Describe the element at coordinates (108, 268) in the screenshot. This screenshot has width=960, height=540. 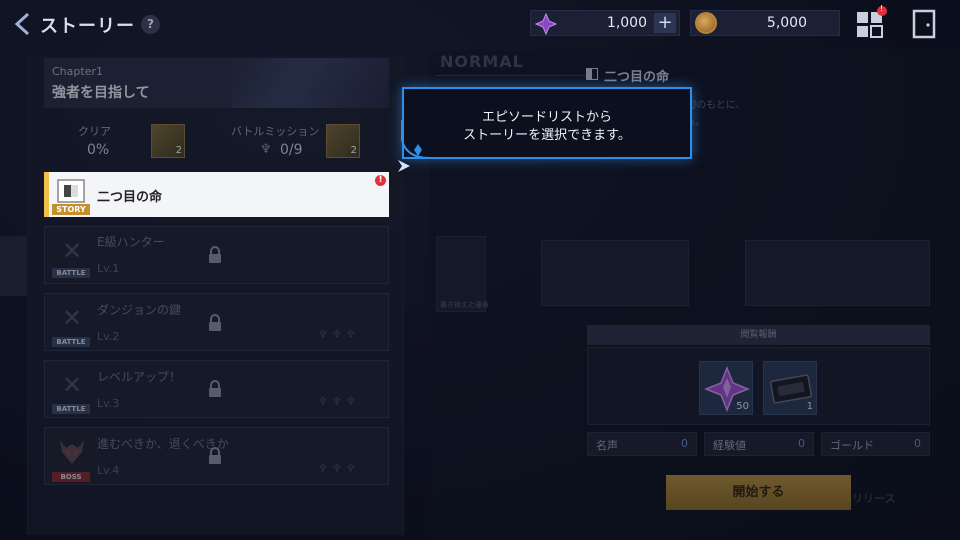
I see `episode-level: Lv.1` at that location.